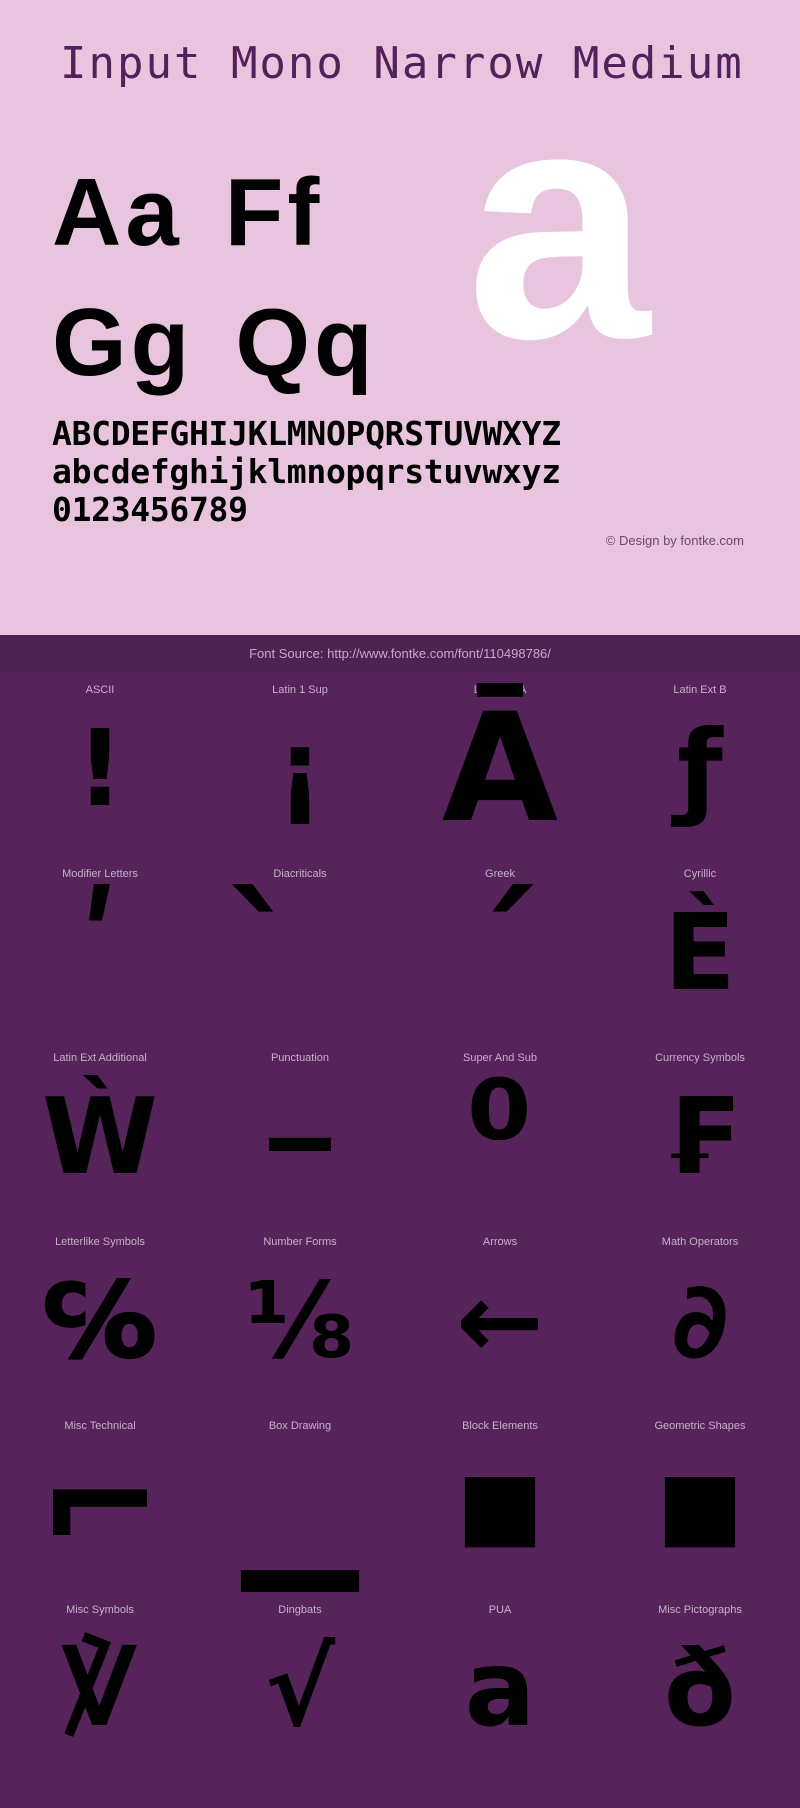  I want to click on design-credit: © Design by fontke.com, so click(674, 540).